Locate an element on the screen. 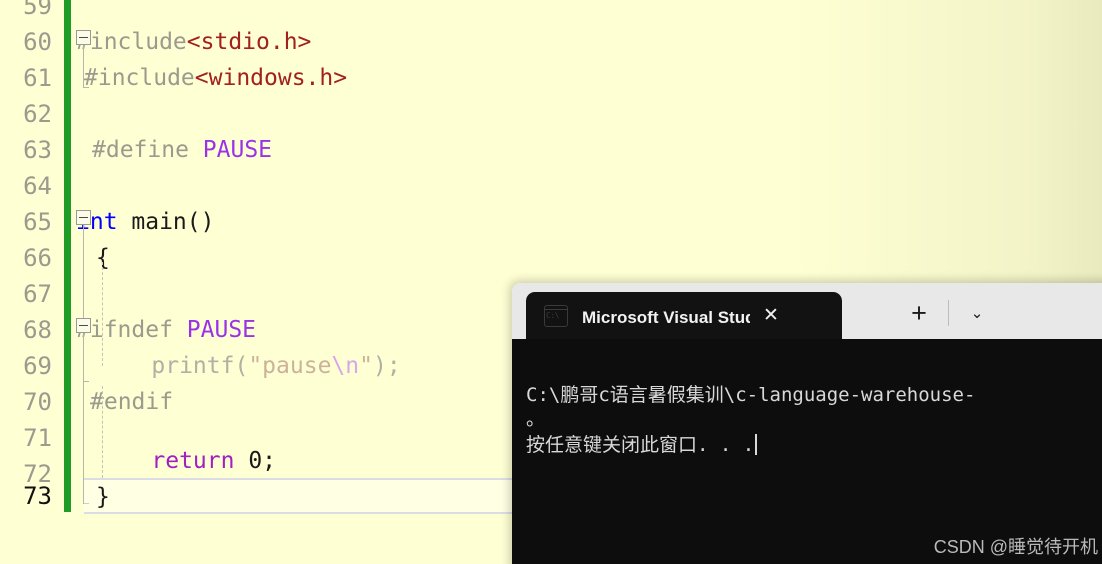 Image resolution: width=1102 pixels, height=564 pixels. line-number: 59 is located at coordinates (37, 10).